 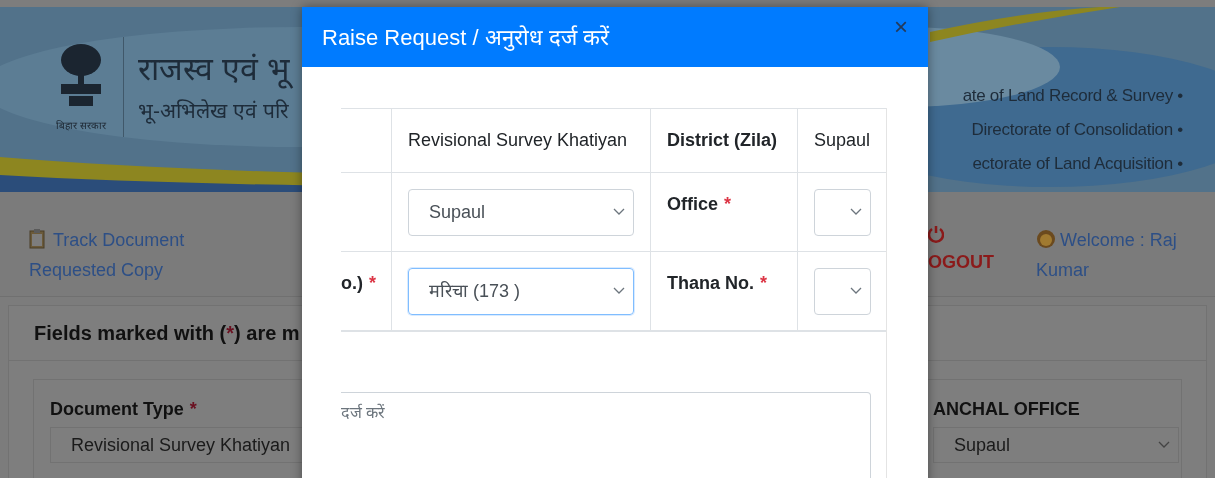 What do you see at coordinates (699, 204) in the screenshot?
I see `field-label: Office *` at bounding box center [699, 204].